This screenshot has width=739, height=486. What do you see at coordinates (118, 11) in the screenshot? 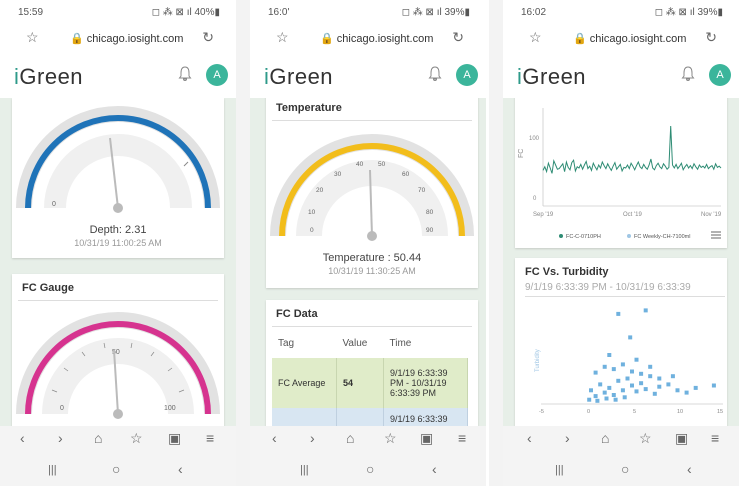
I see `status-bar: 15:59 ◻ ⁂ ⊠ ıl 40%▮` at bounding box center [118, 11].